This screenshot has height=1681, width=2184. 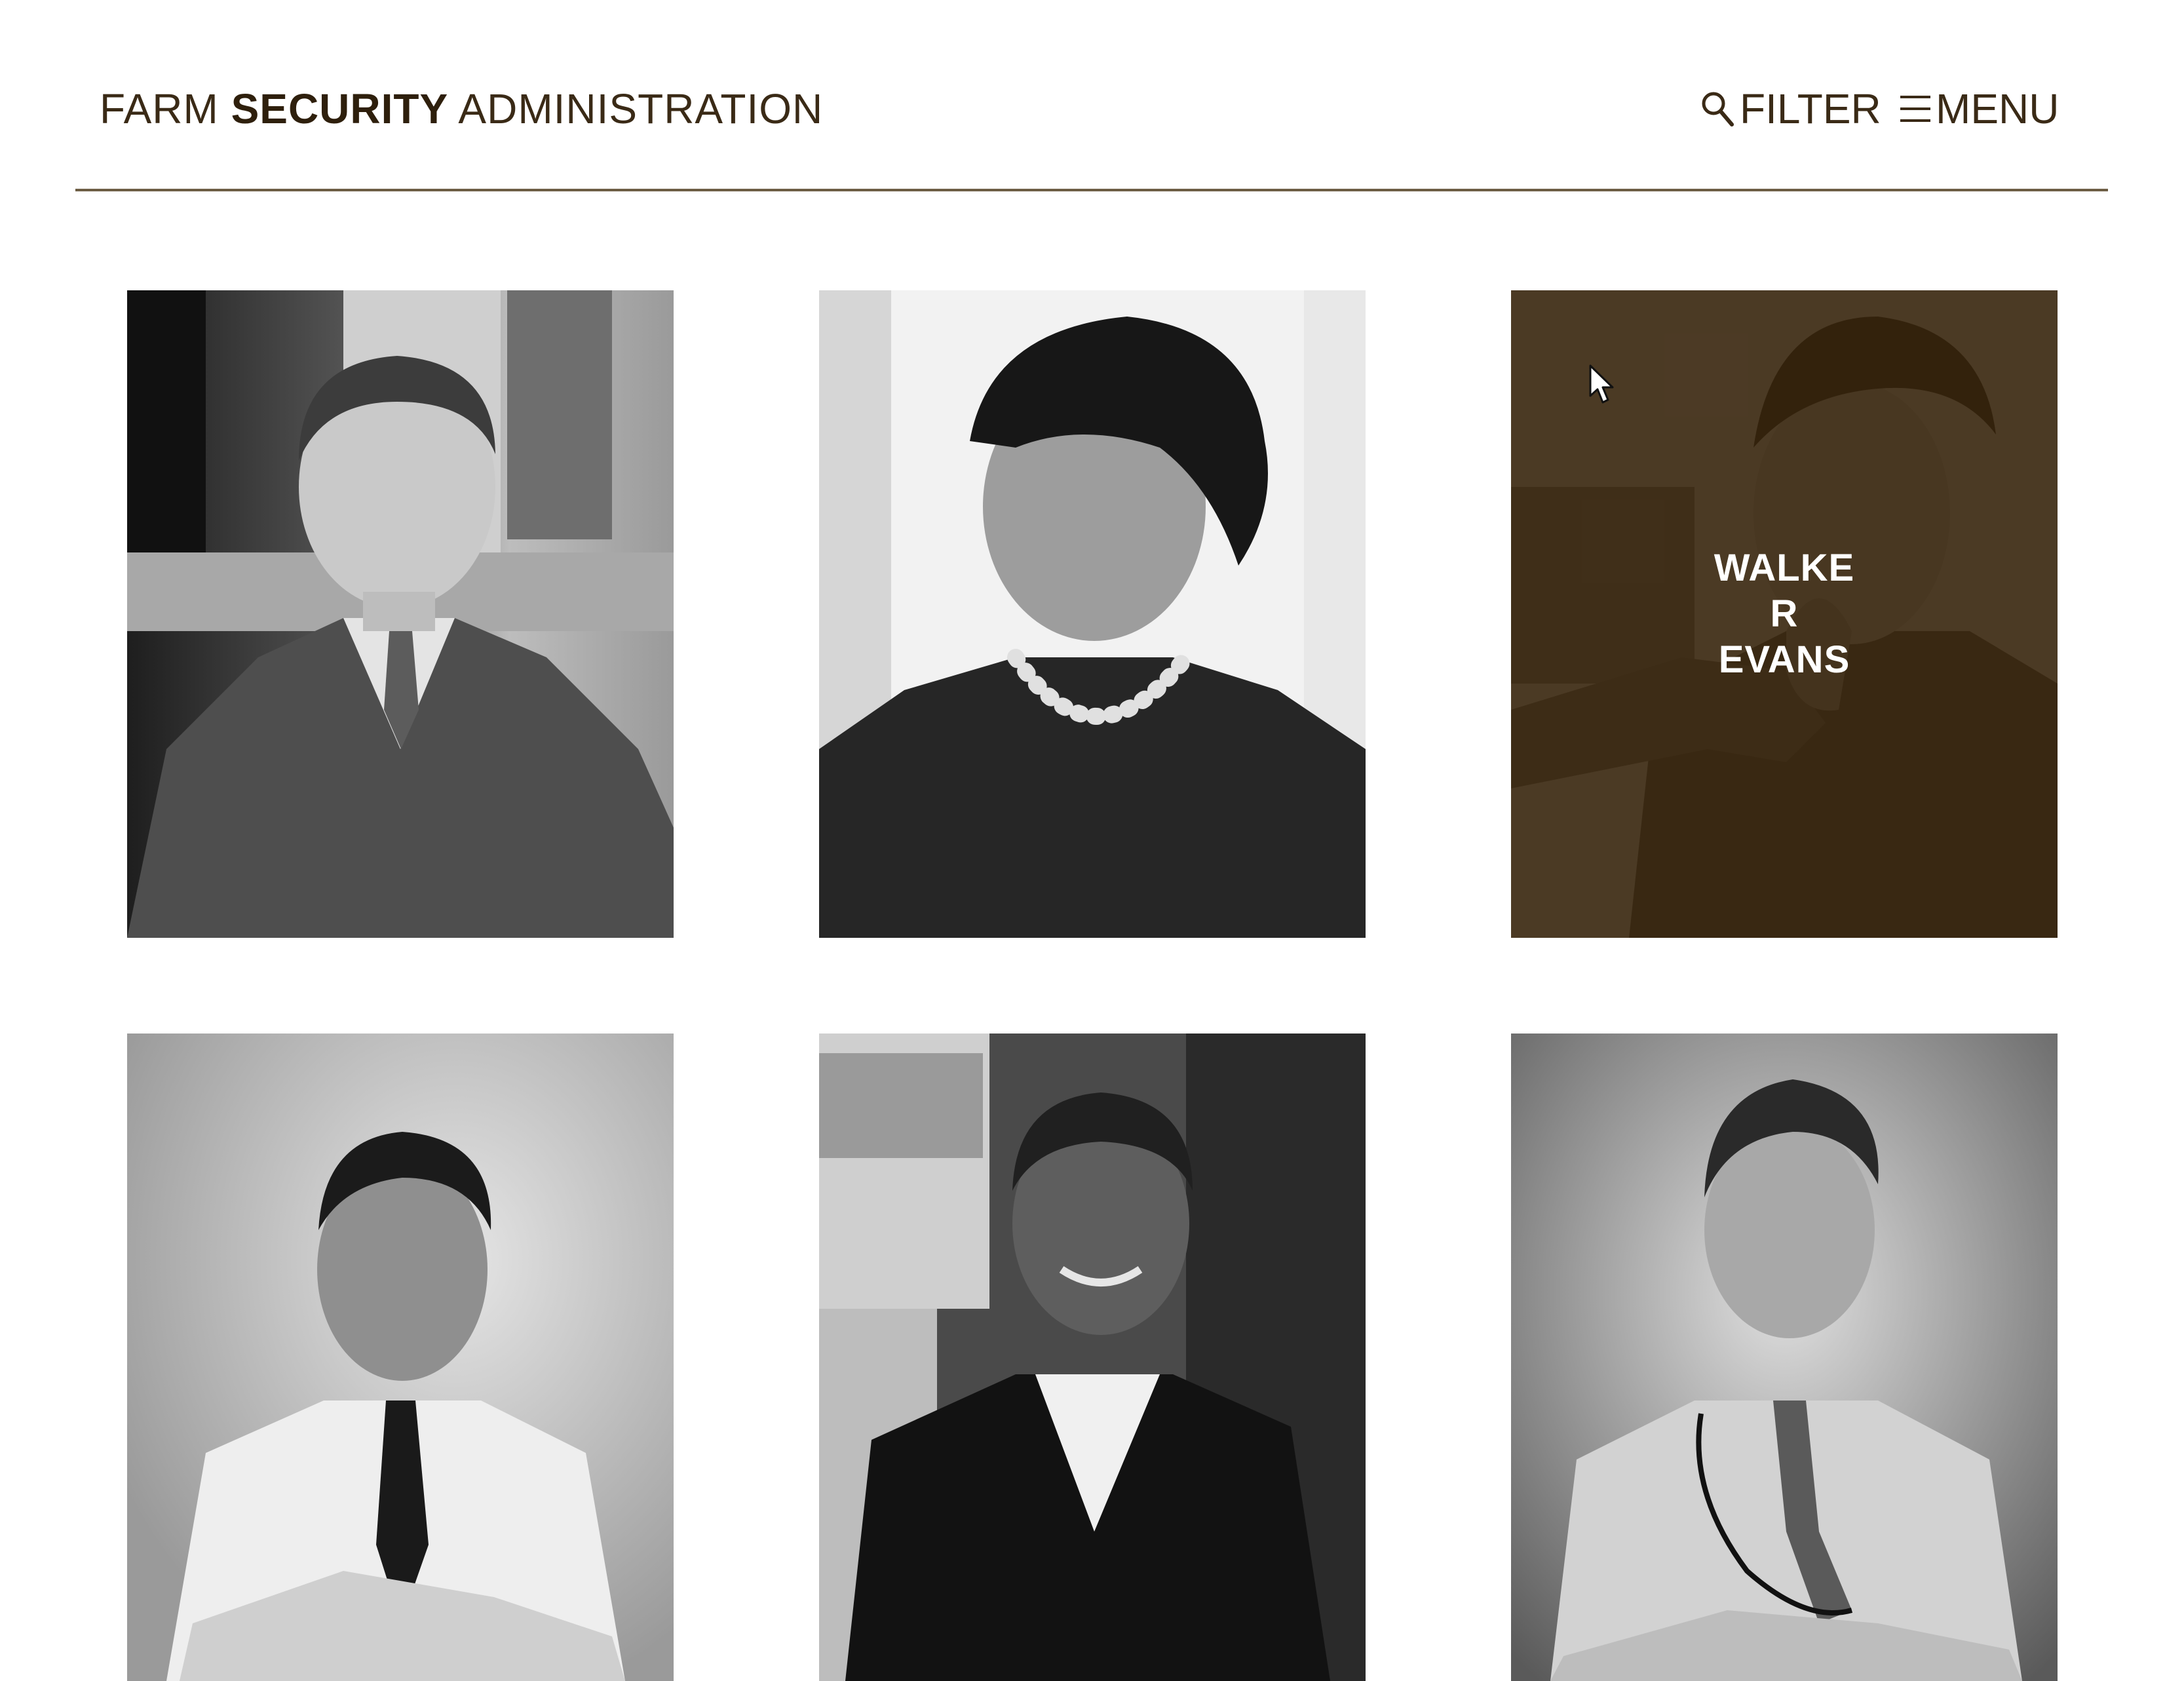 What do you see at coordinates (1915, 109) in the screenshot?
I see `hamburger-icon` at bounding box center [1915, 109].